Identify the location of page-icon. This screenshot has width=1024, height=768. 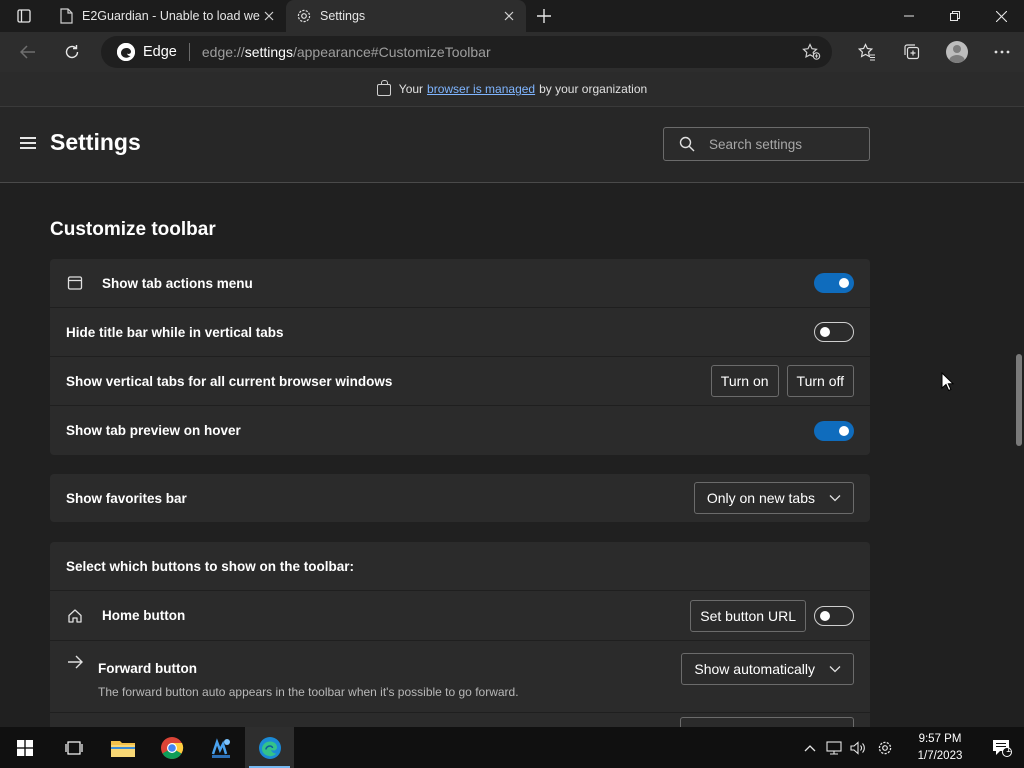
(66, 16).